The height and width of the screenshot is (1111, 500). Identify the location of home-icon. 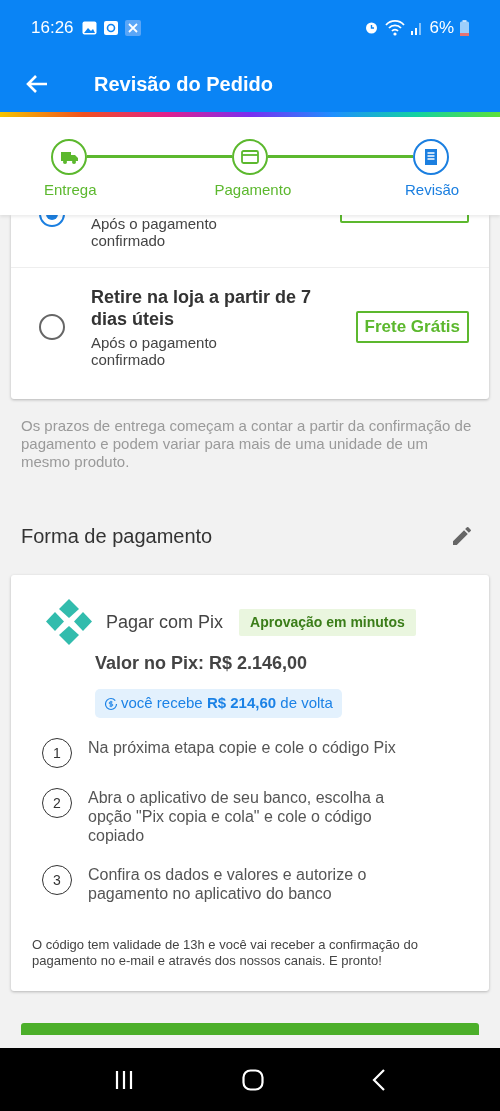
(253, 1079).